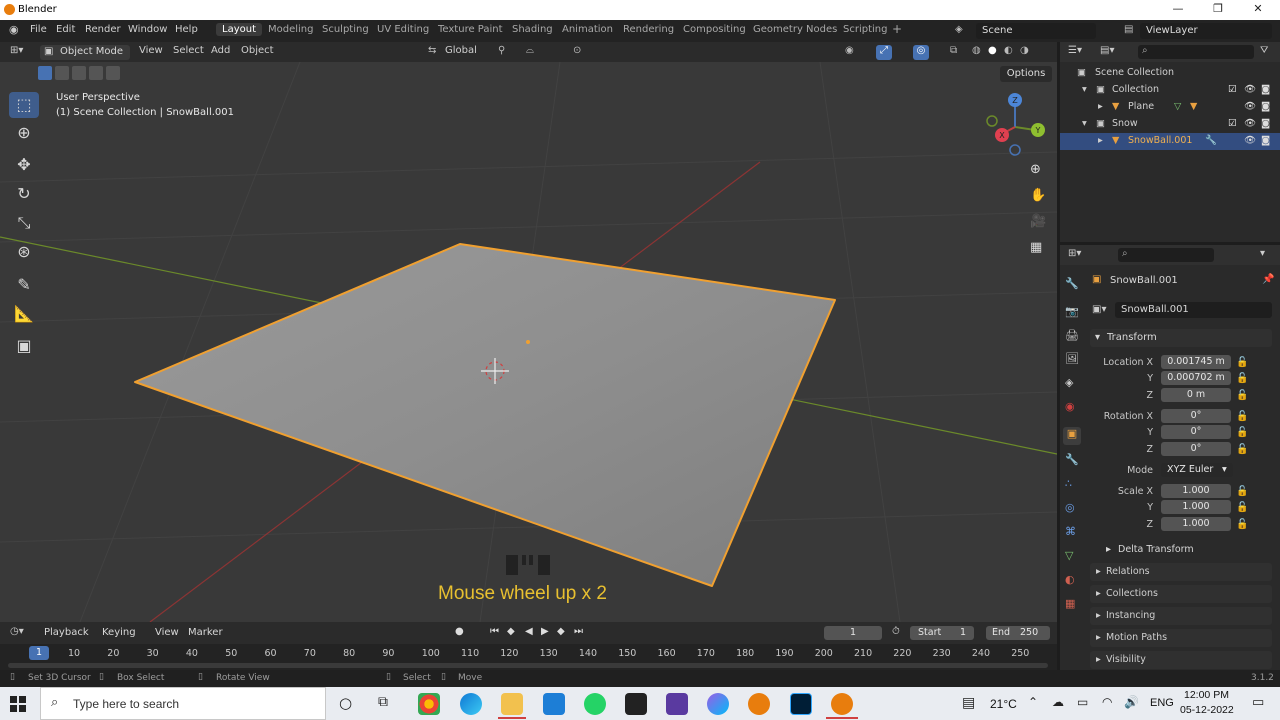 This screenshot has height=720, width=1280. I want to click on language-indicator: ENG, so click(1162, 703).